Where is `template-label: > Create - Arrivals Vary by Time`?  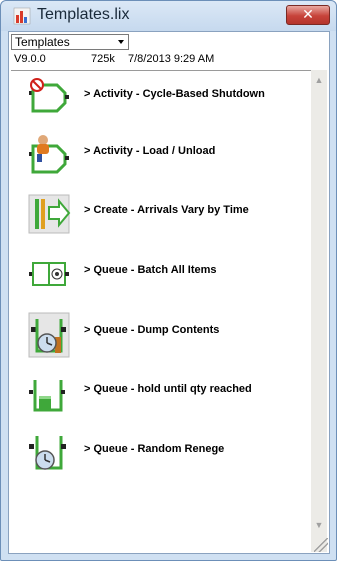
template-label: > Create - Arrivals Vary by Time is located at coordinates (166, 210).